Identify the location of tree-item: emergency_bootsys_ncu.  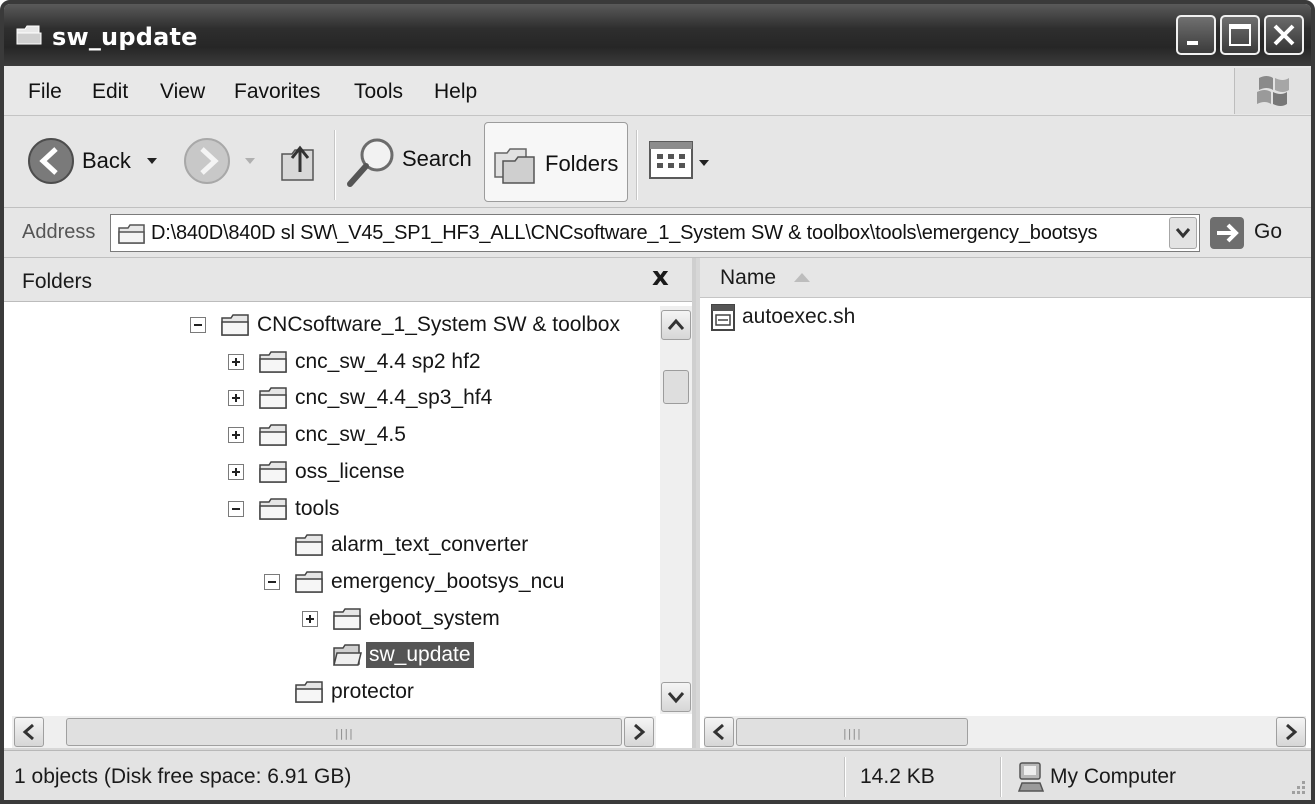
(468, 582).